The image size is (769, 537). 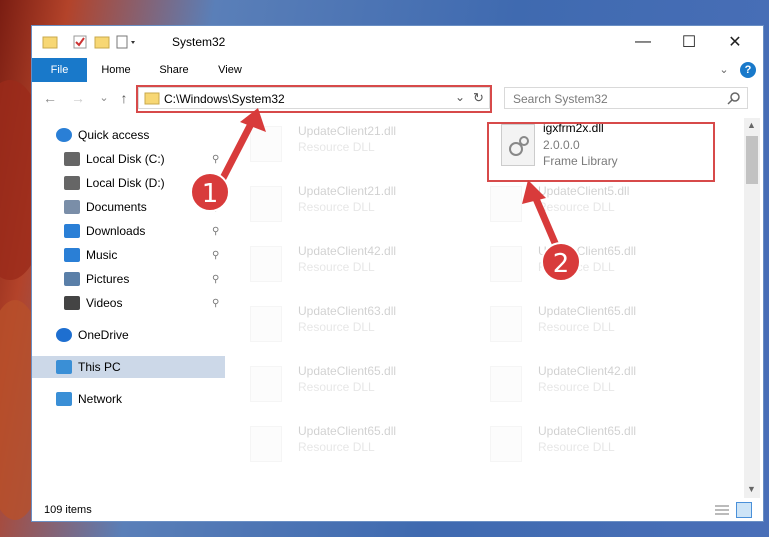 I want to click on arrow-annotation, so click(x=390, y=180).